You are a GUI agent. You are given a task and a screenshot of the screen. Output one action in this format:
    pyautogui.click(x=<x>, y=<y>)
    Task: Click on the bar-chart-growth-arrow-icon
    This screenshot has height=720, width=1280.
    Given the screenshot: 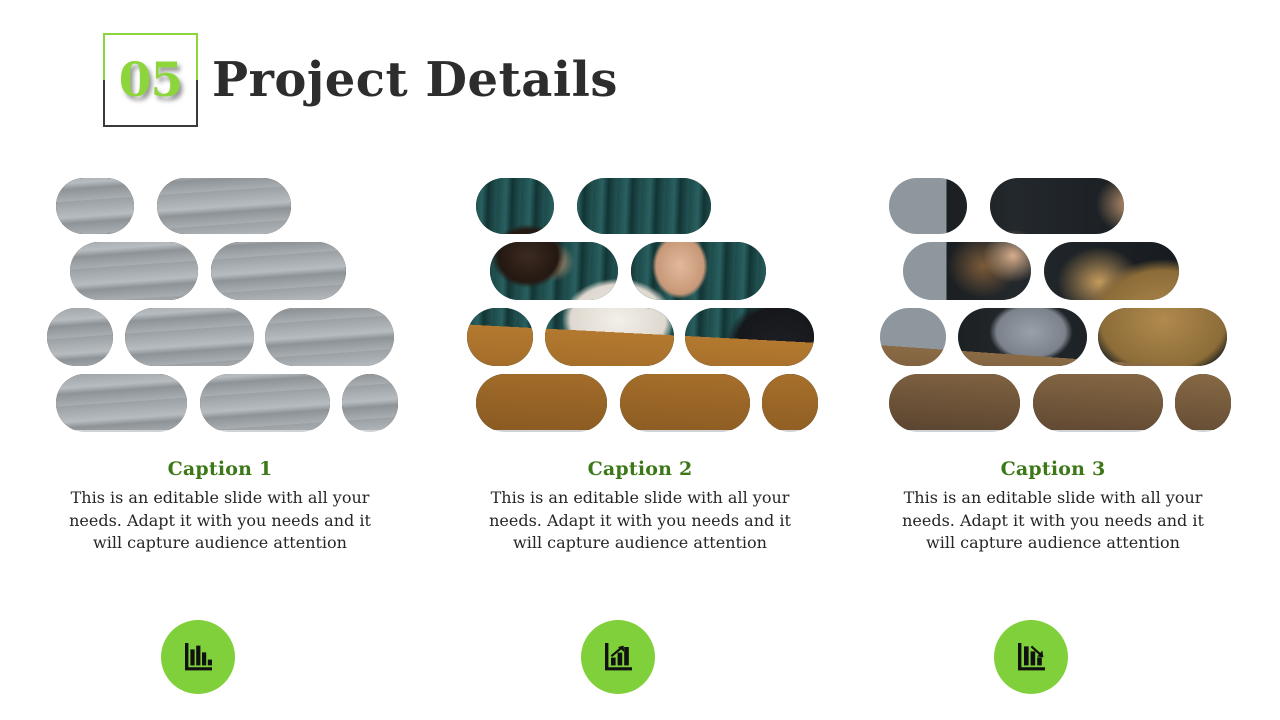 What is the action you would take?
    pyautogui.click(x=618, y=657)
    